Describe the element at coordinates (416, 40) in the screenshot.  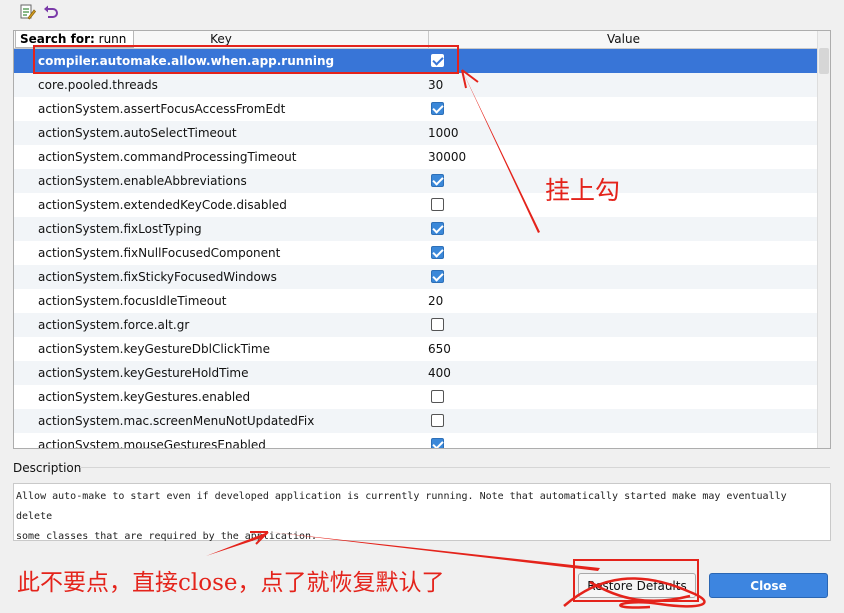
I see `table-header: Key Value Search for: runn` at that location.